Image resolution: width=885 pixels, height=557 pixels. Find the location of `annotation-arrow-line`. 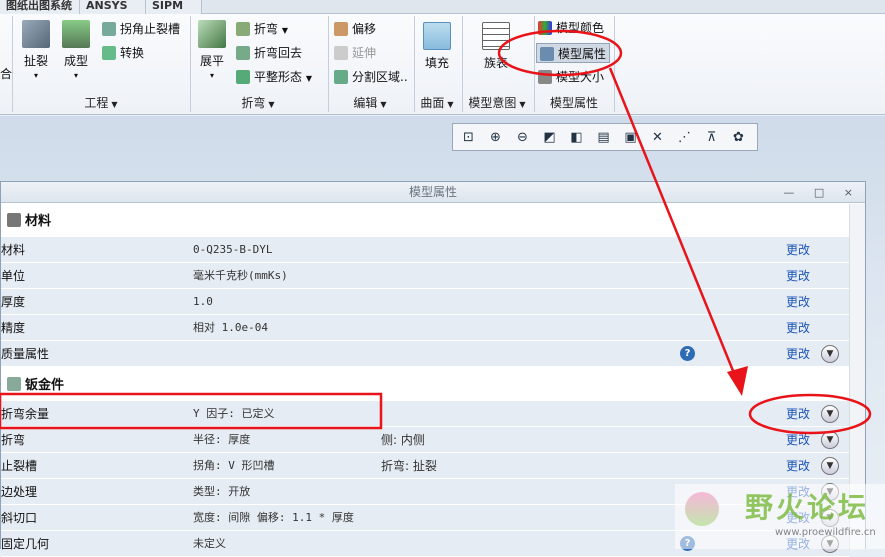

annotation-arrow-line is located at coordinates (675, 228).